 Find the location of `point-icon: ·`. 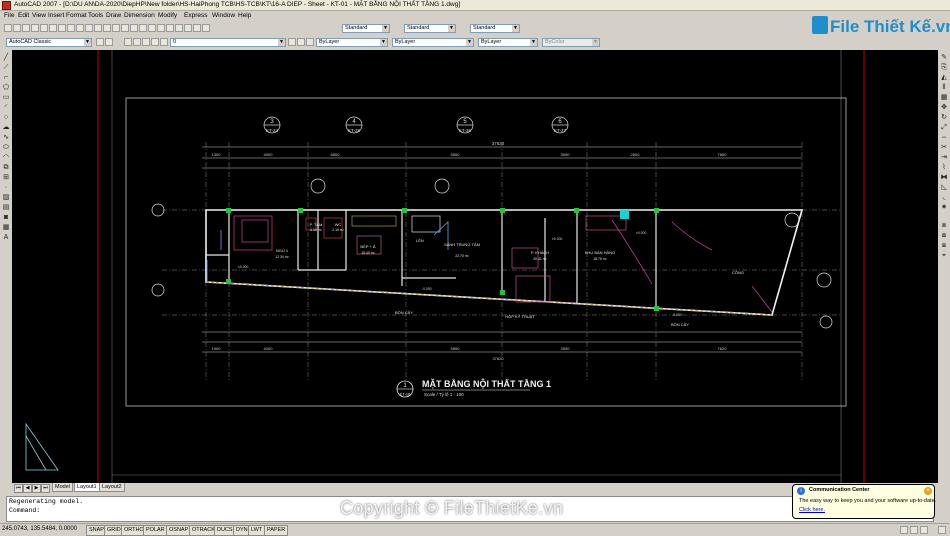

point-icon: · is located at coordinates (6, 188).